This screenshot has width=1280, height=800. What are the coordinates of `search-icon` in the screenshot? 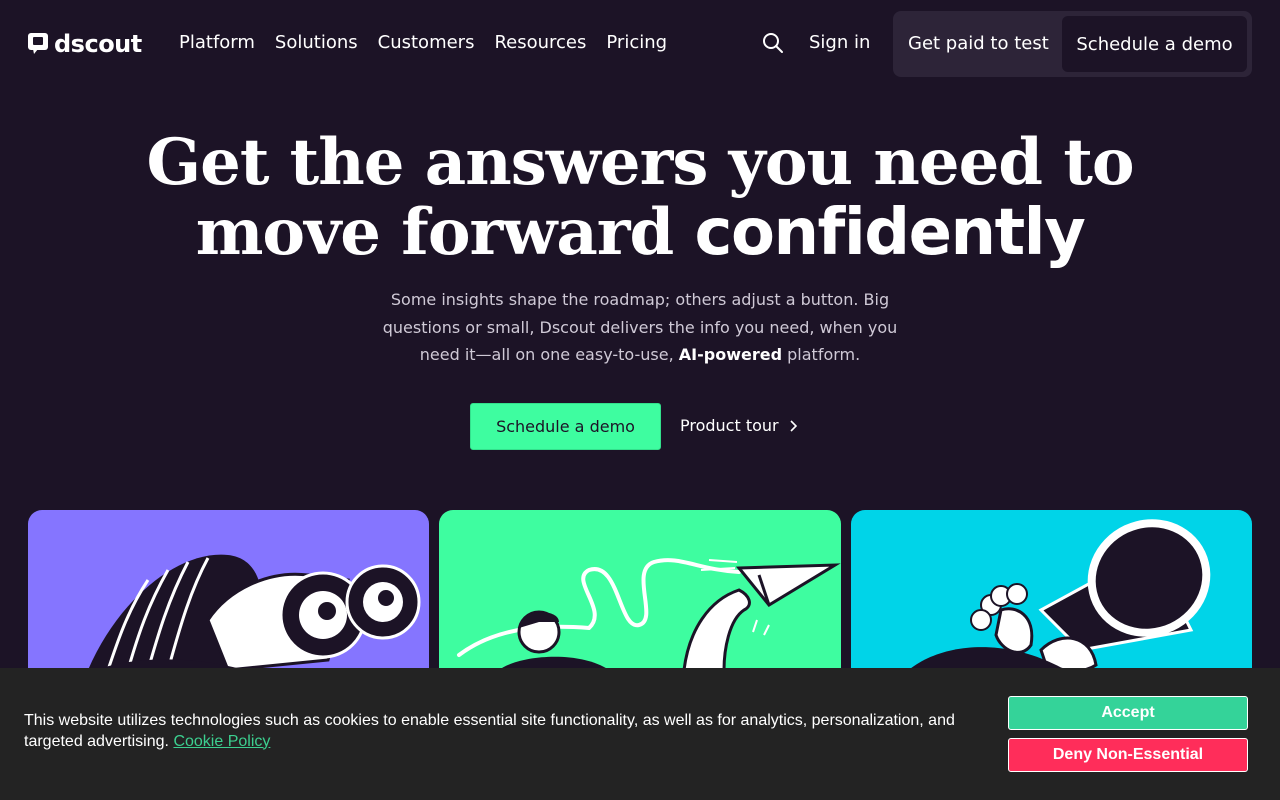 It's located at (773, 43).